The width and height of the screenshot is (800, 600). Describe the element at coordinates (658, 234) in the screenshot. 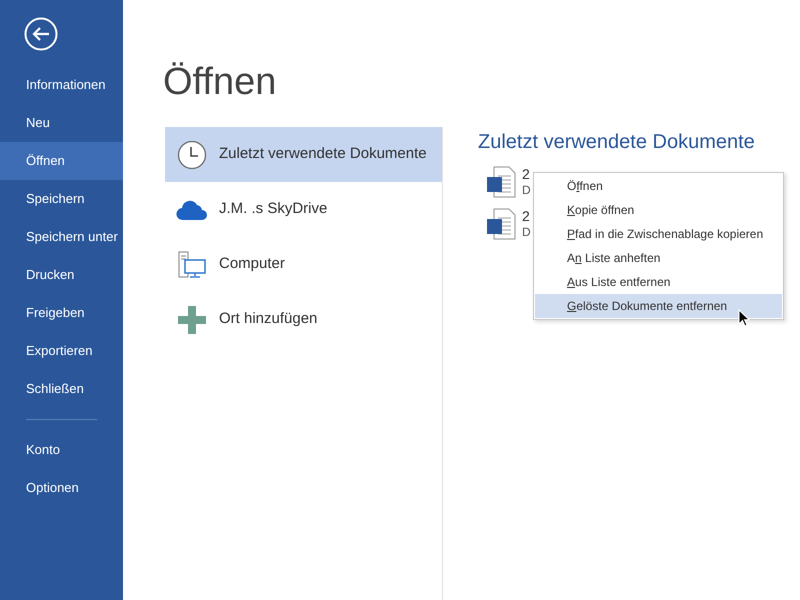

I see `menu-item: Pfad in die Zwischenablage kopieren` at that location.